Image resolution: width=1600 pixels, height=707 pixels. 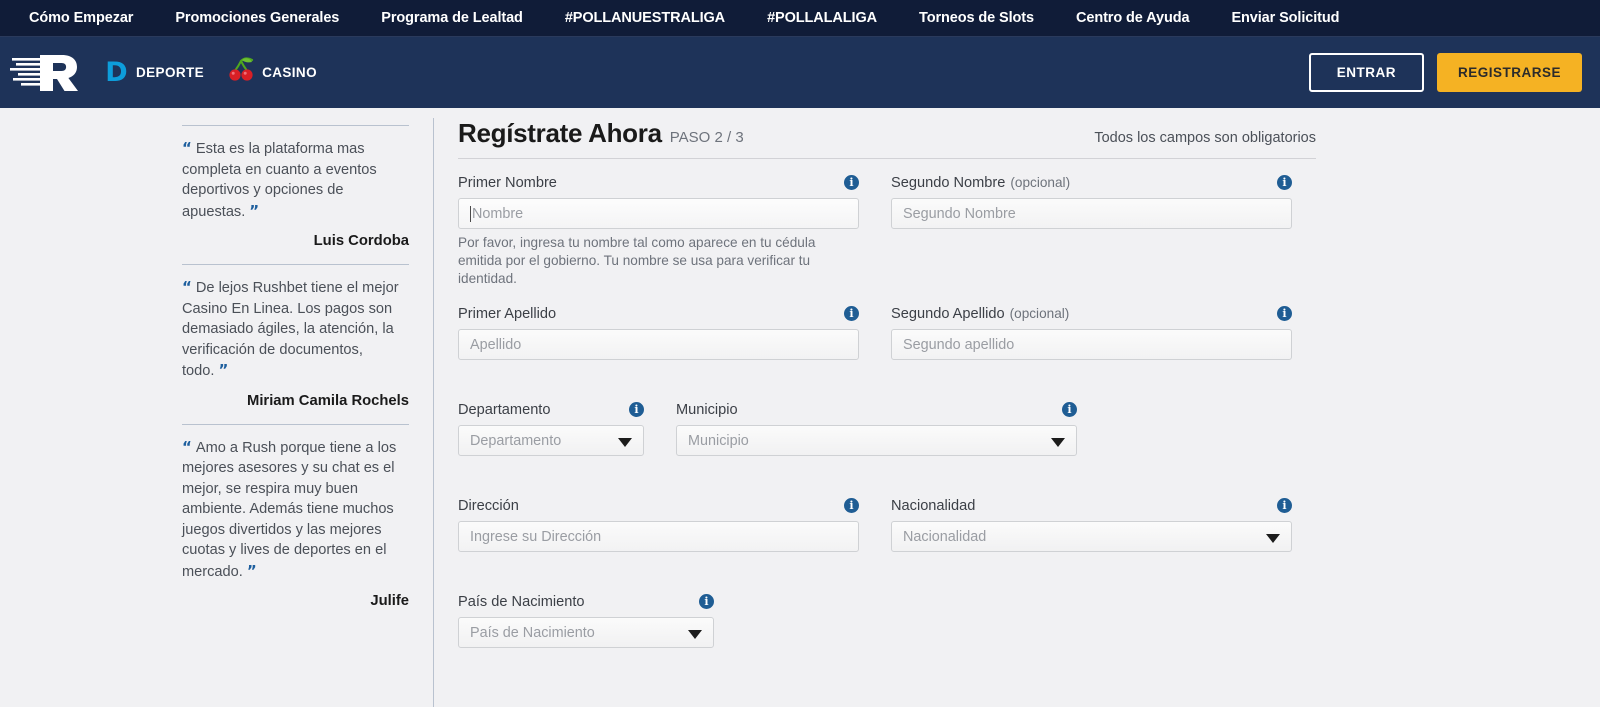 What do you see at coordinates (976, 18) in the screenshot?
I see `nav-item-torneos-de-slots: Torneos de Slots` at bounding box center [976, 18].